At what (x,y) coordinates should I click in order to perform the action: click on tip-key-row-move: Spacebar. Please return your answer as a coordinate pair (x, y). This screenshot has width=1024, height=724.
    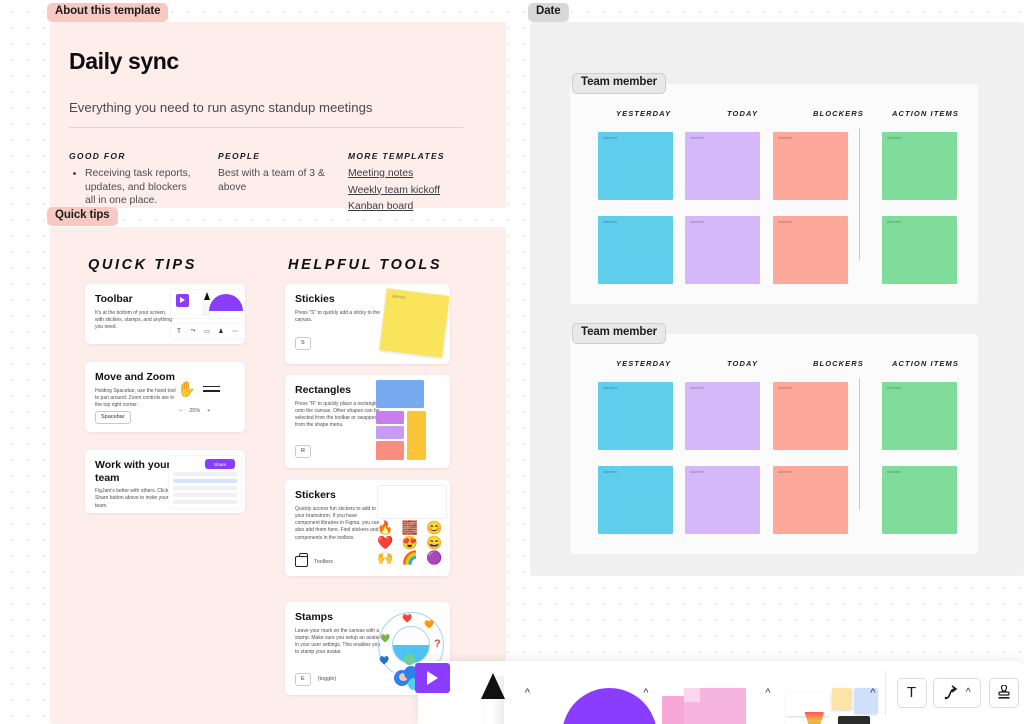
    Looking at the image, I should click on (113, 417).